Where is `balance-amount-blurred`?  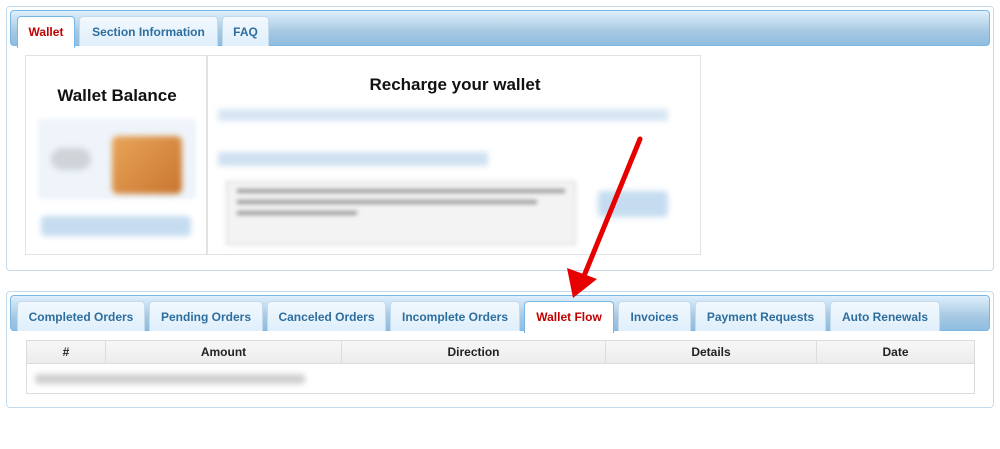
balance-amount-blurred is located at coordinates (71, 159).